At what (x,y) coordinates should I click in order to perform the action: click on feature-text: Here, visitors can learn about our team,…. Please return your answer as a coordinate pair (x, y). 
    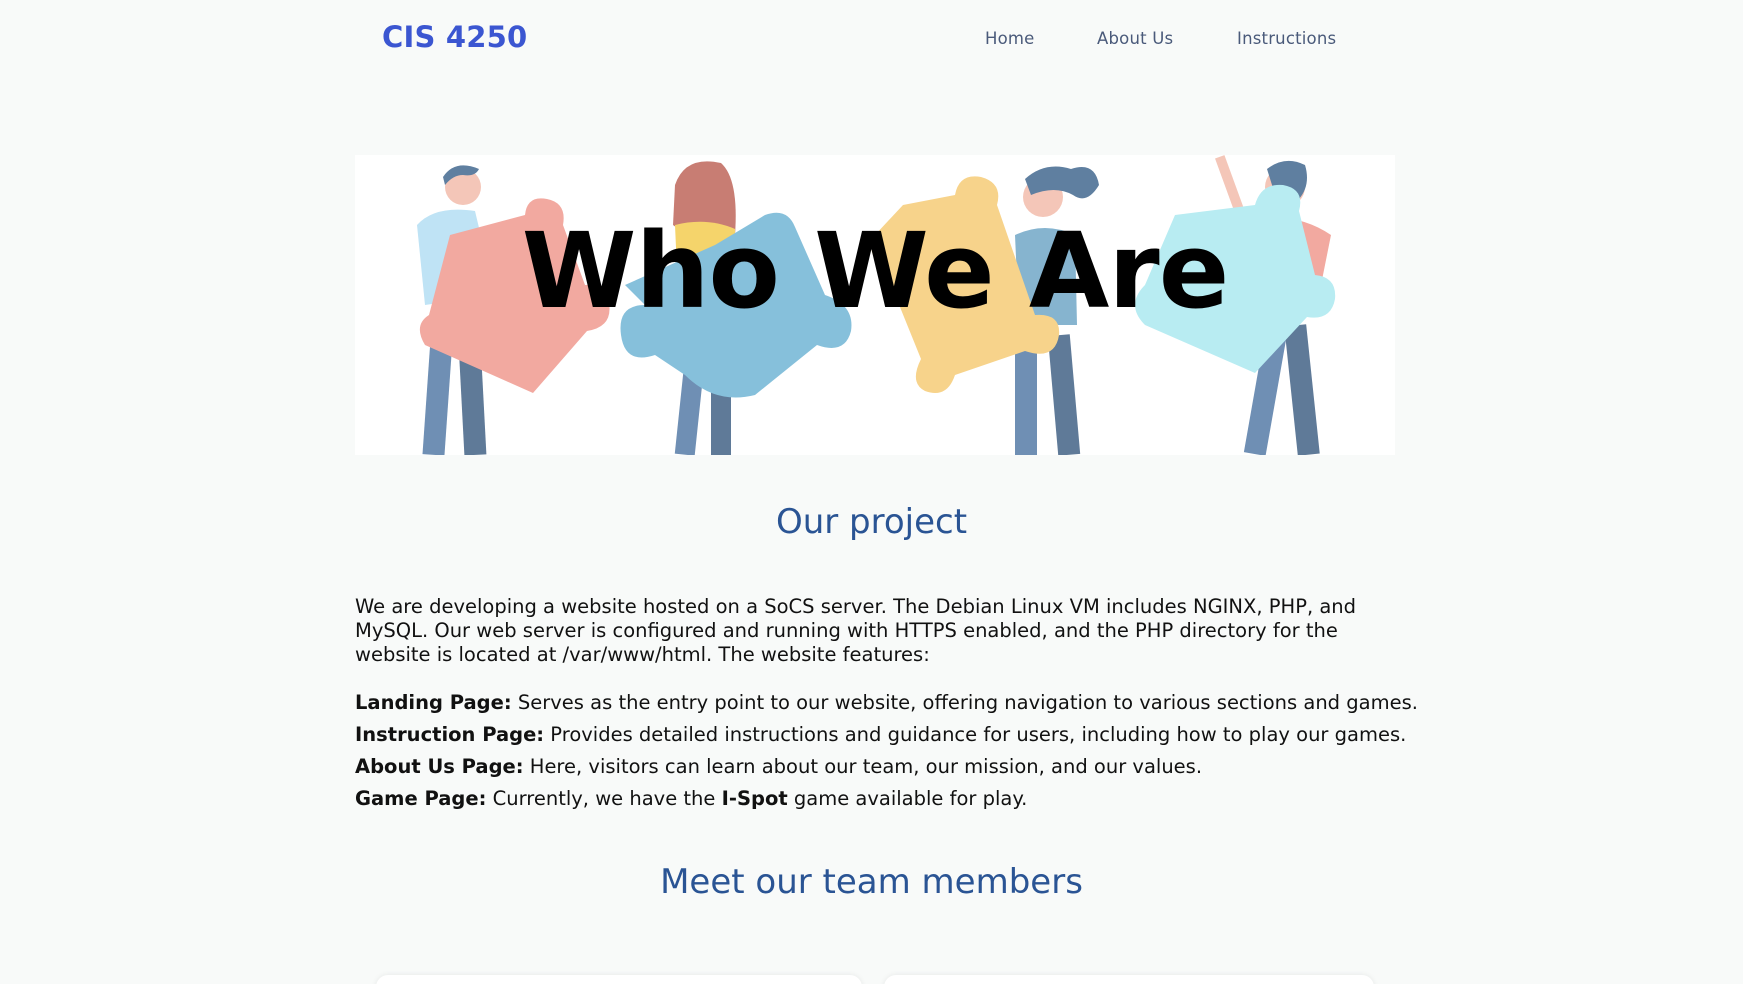
    Looking at the image, I should click on (863, 766).